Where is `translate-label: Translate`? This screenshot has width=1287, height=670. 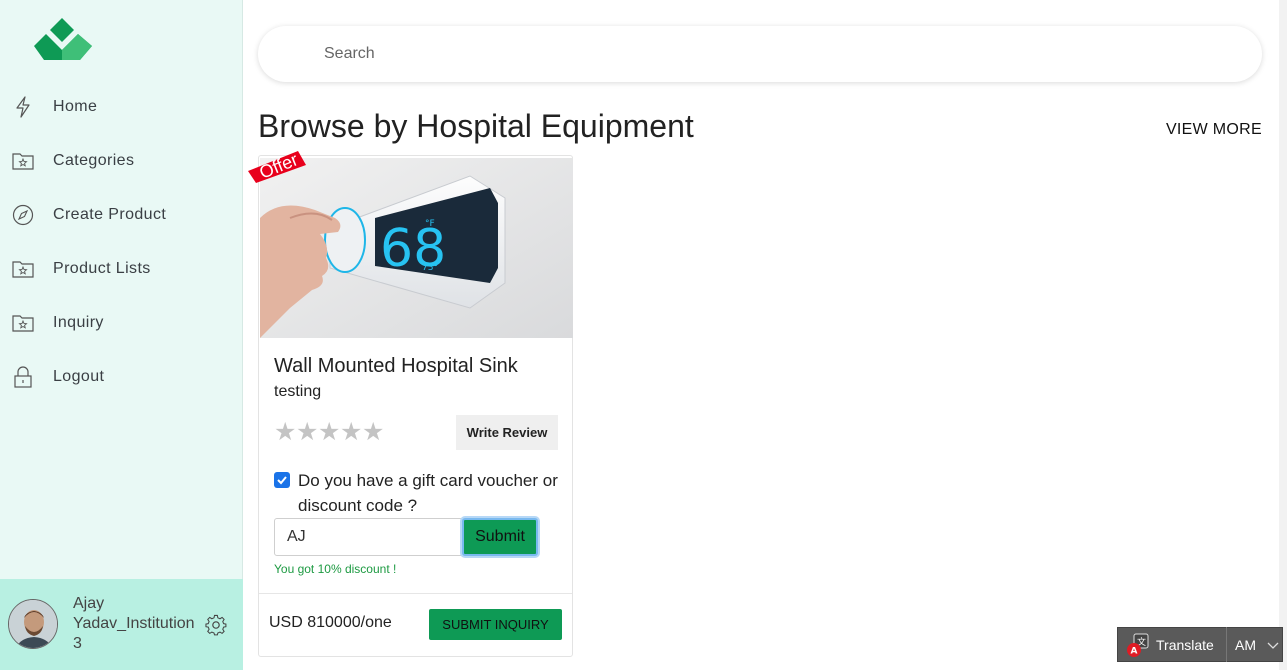
translate-label: Translate is located at coordinates (1185, 644).